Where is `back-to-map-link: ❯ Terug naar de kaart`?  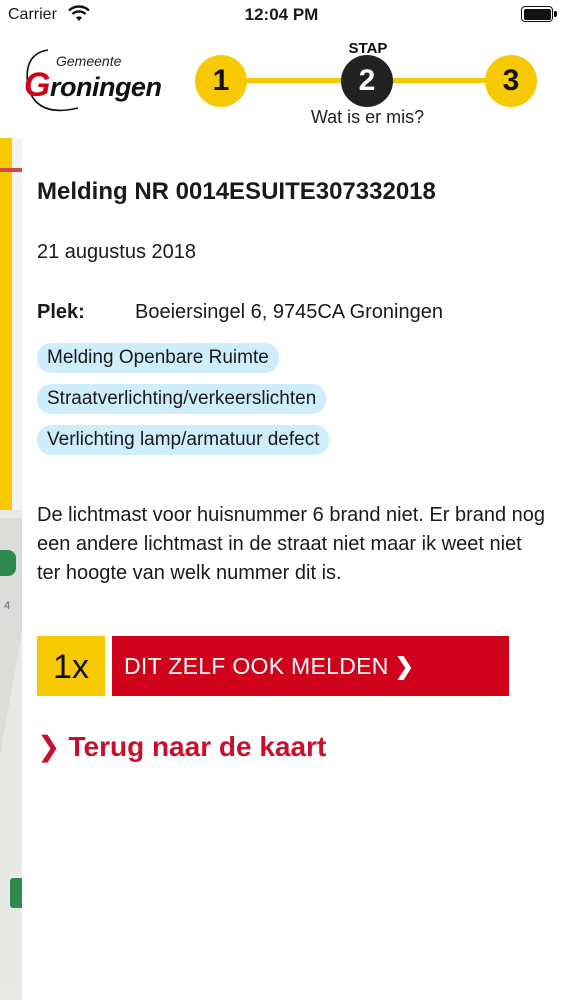
back-to-map-link: ❯ Terug naar de kaart is located at coordinates (181, 746).